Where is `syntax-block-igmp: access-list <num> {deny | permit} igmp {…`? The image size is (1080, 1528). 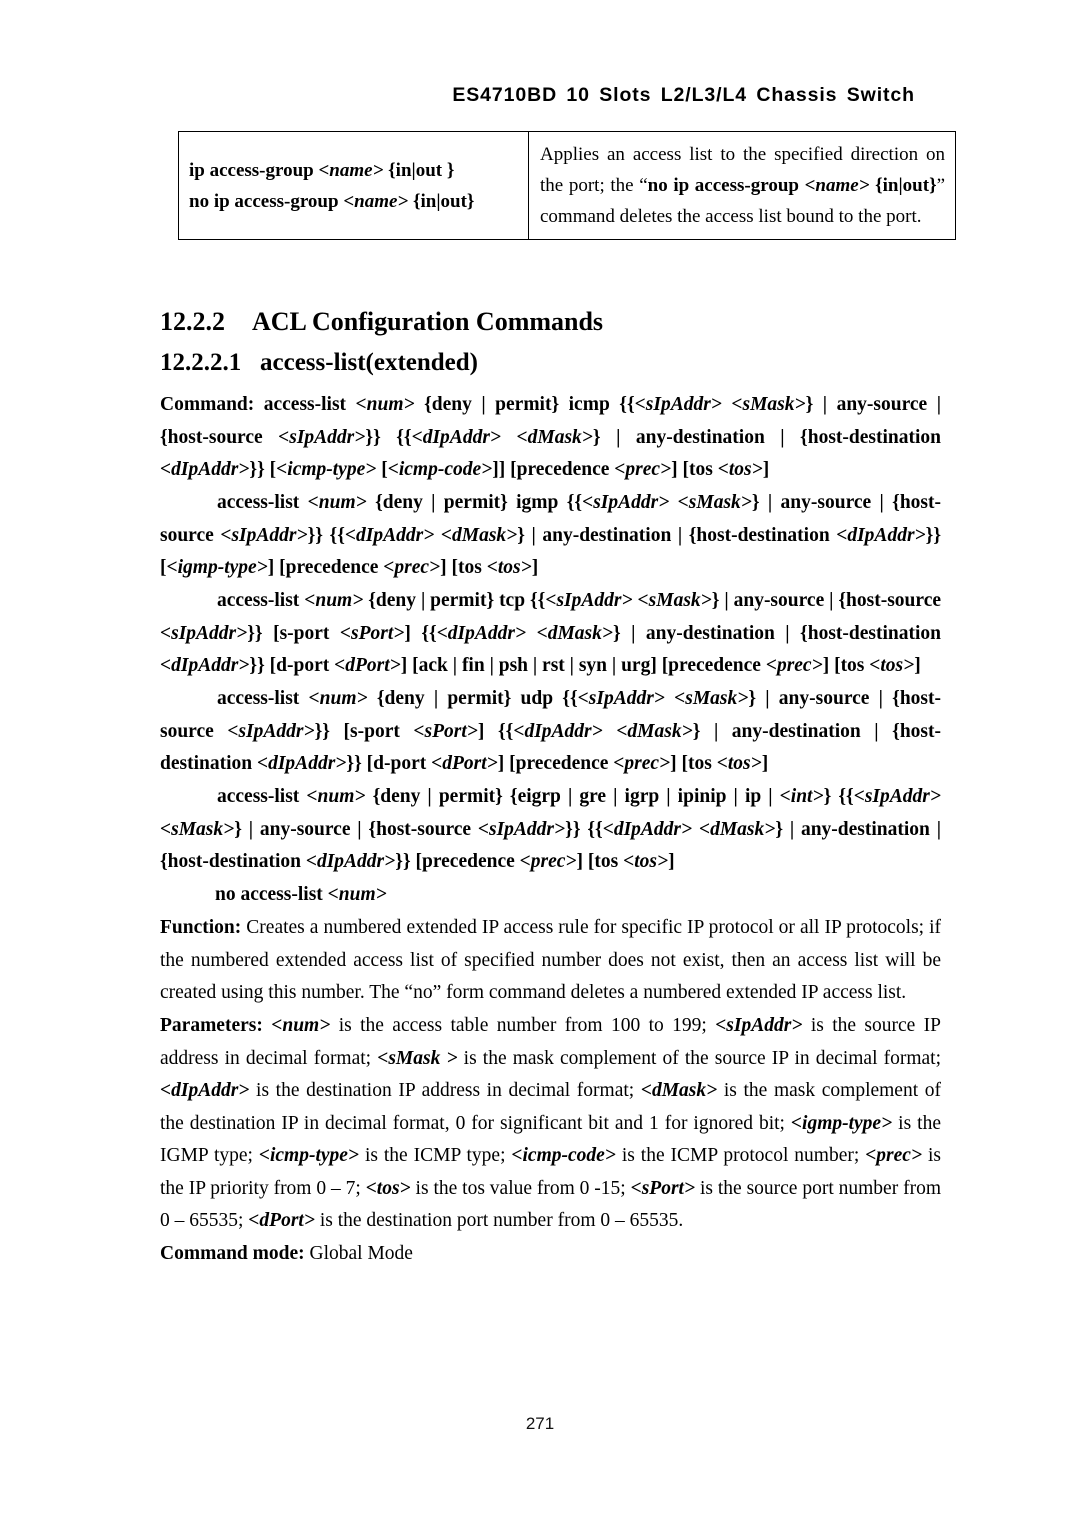 syntax-block-igmp: access-list <num> {deny | permit} igmp {… is located at coordinates (551, 535).